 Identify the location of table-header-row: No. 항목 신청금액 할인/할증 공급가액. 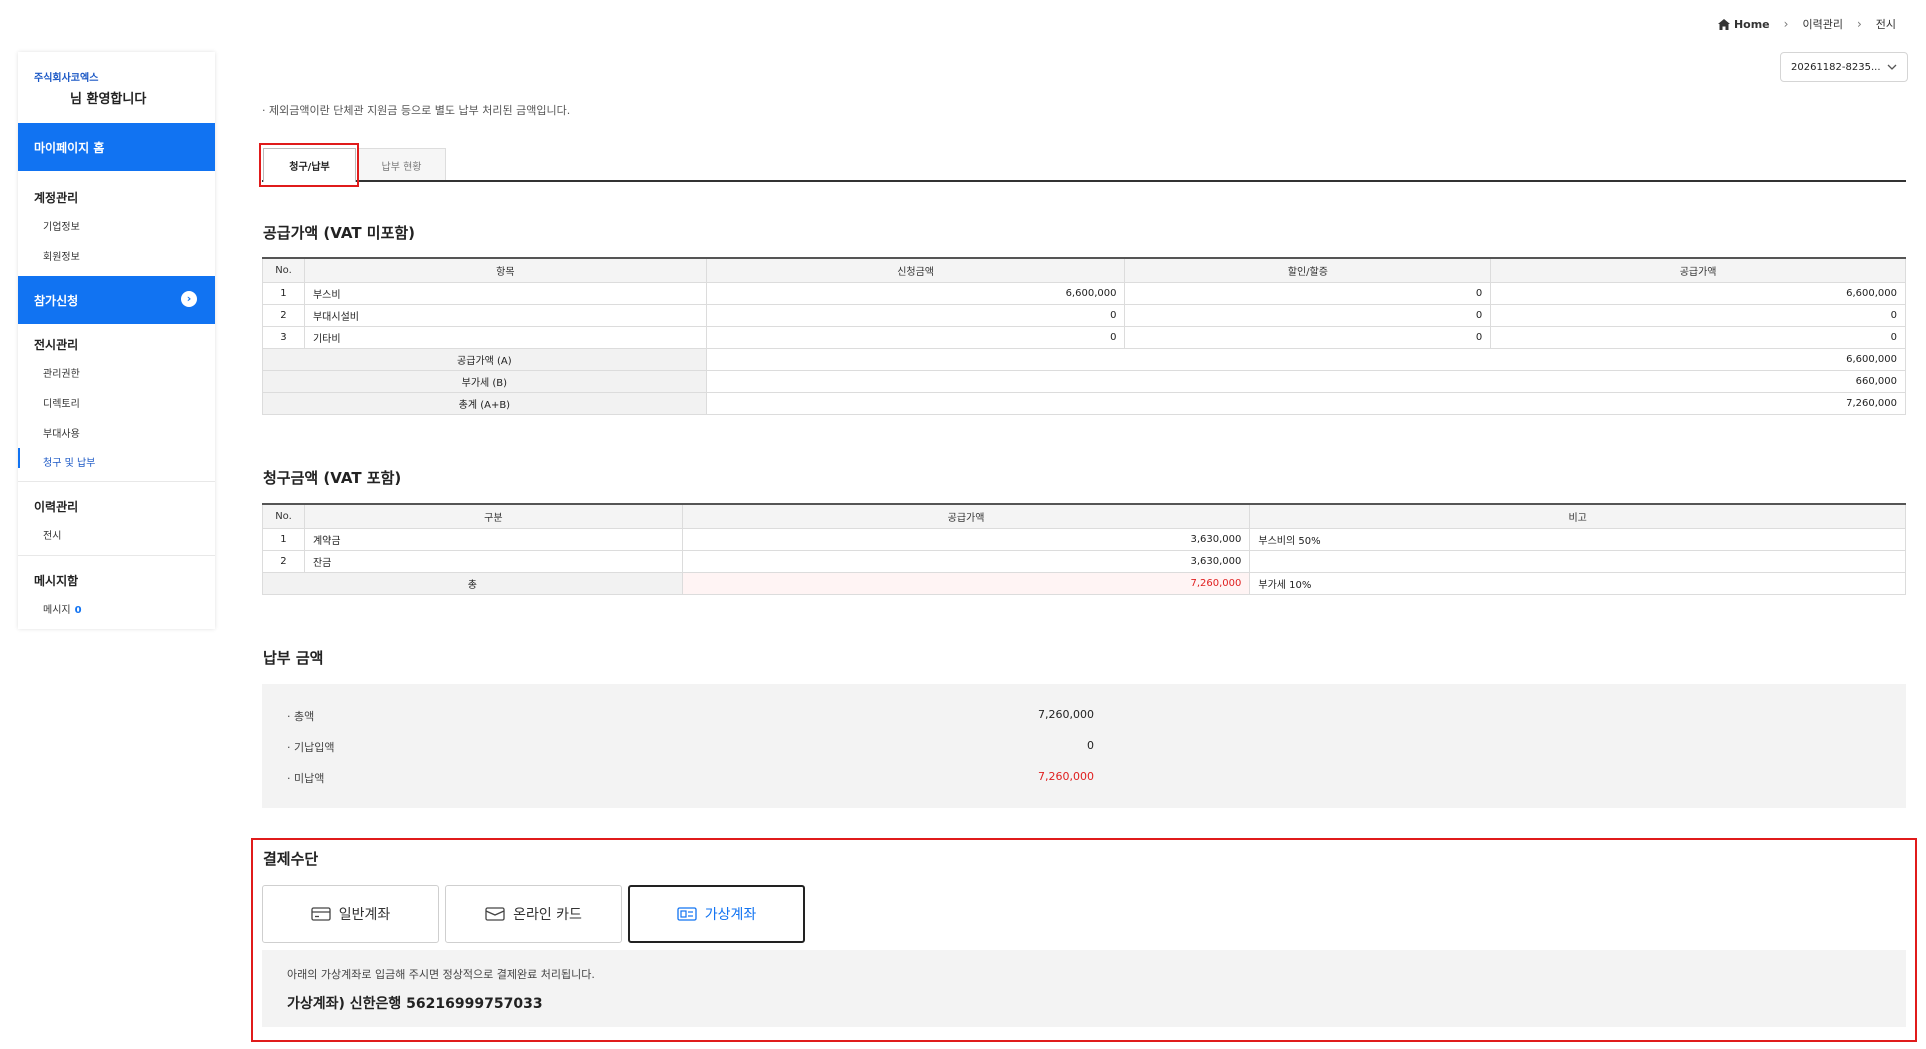
(1084, 270).